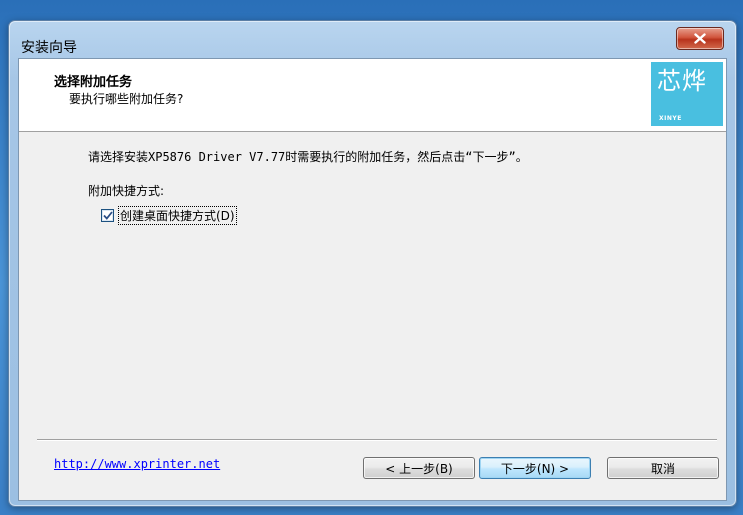  What do you see at coordinates (126, 191) in the screenshot?
I see `shortcut-group-label: 附加快捷方式:` at bounding box center [126, 191].